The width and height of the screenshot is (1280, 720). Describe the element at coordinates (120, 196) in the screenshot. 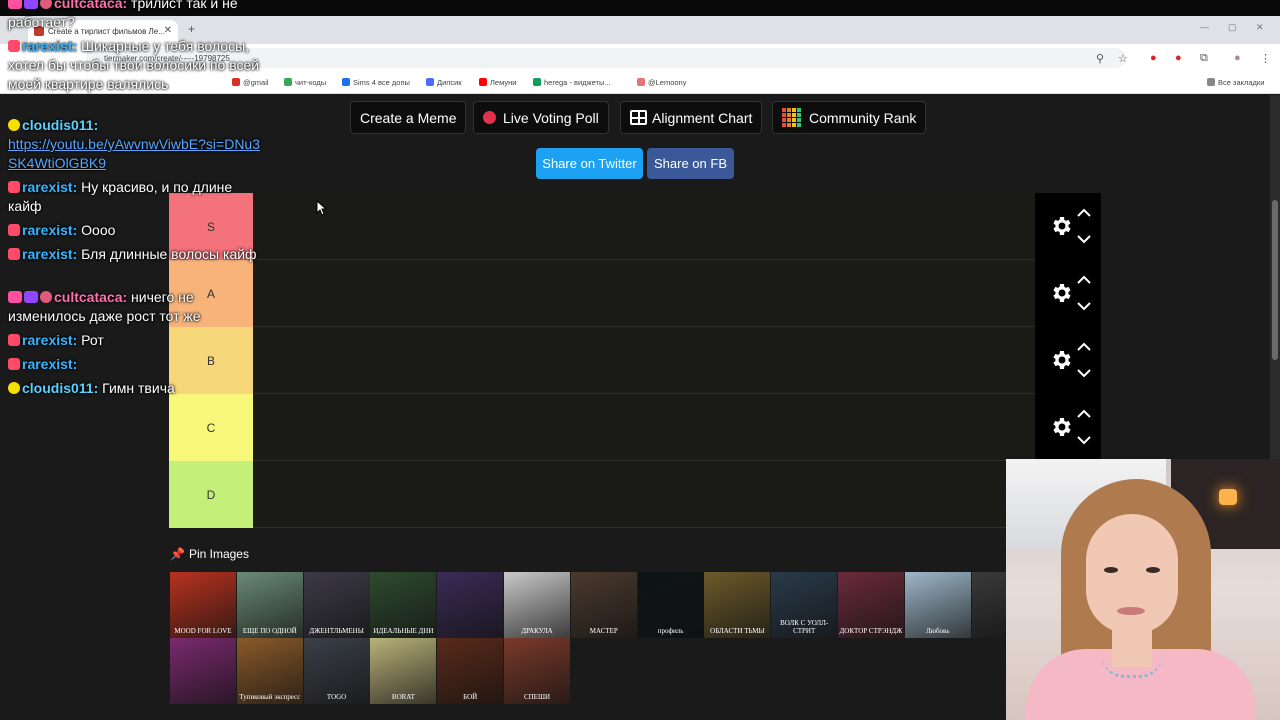

I see `chat-message: rarexist: Ну красиво, и по длине кайф` at that location.